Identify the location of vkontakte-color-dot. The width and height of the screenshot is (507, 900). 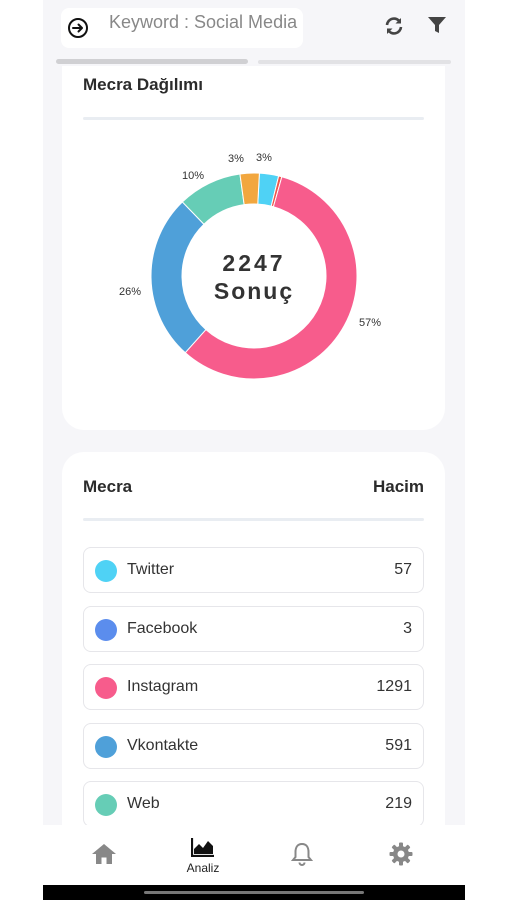
(106, 747).